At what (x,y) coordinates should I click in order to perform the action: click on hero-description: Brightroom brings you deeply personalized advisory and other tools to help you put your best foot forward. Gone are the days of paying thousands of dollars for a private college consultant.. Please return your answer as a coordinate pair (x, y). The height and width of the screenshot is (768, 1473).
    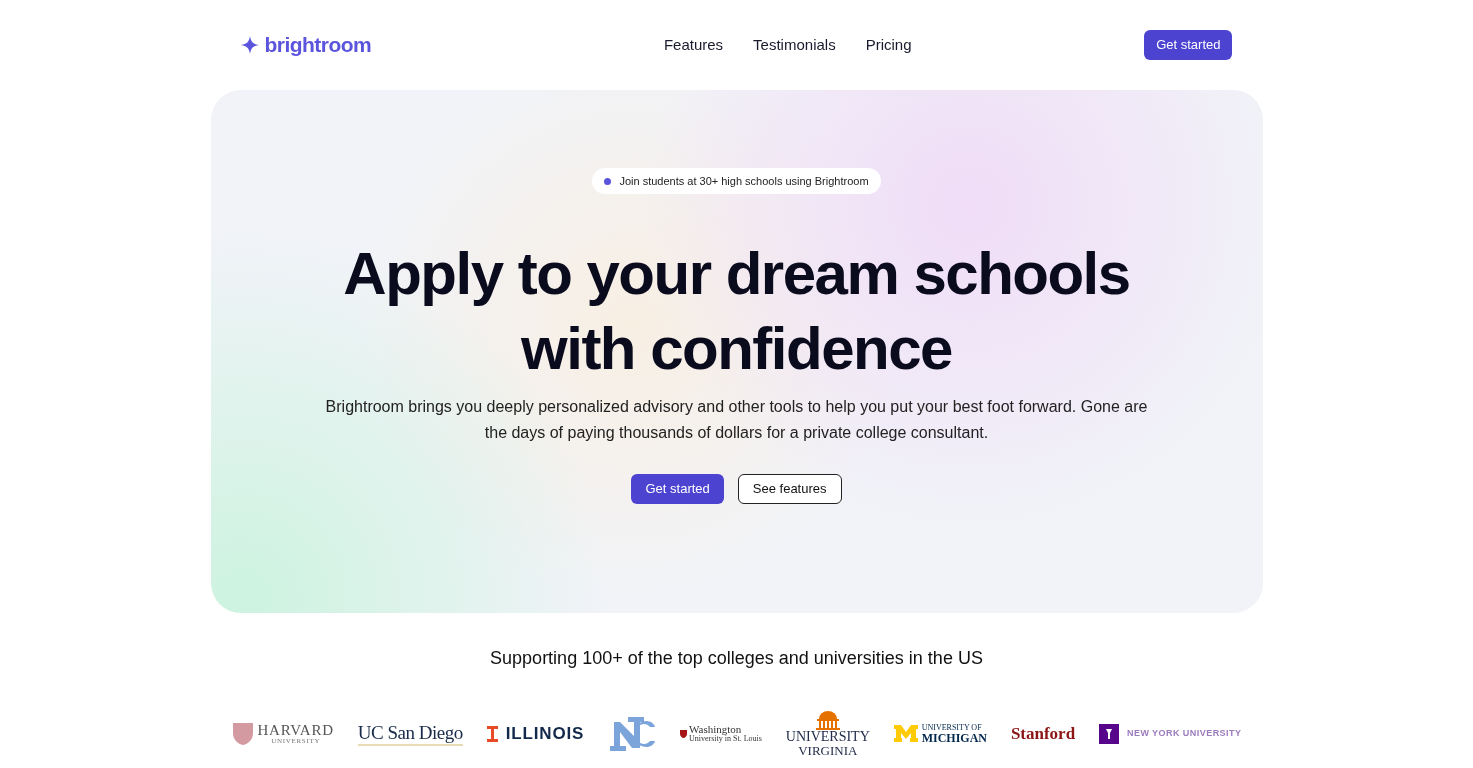
    Looking at the image, I should click on (736, 420).